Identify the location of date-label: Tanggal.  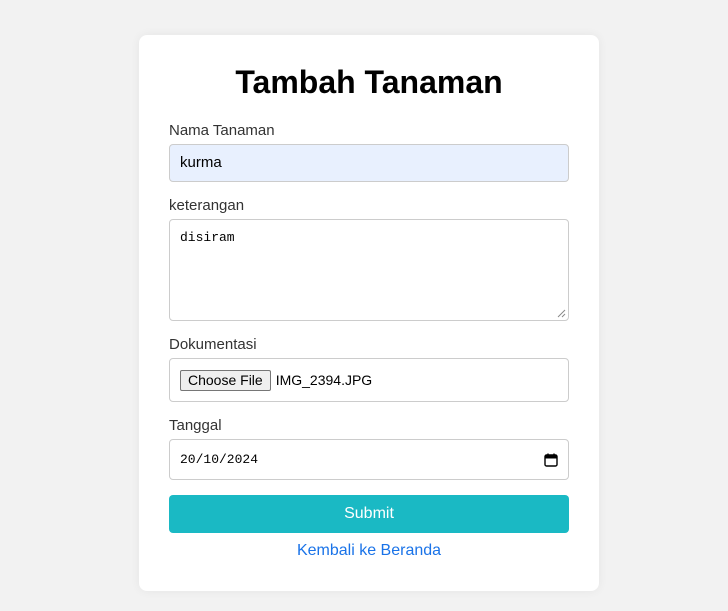
(195, 425).